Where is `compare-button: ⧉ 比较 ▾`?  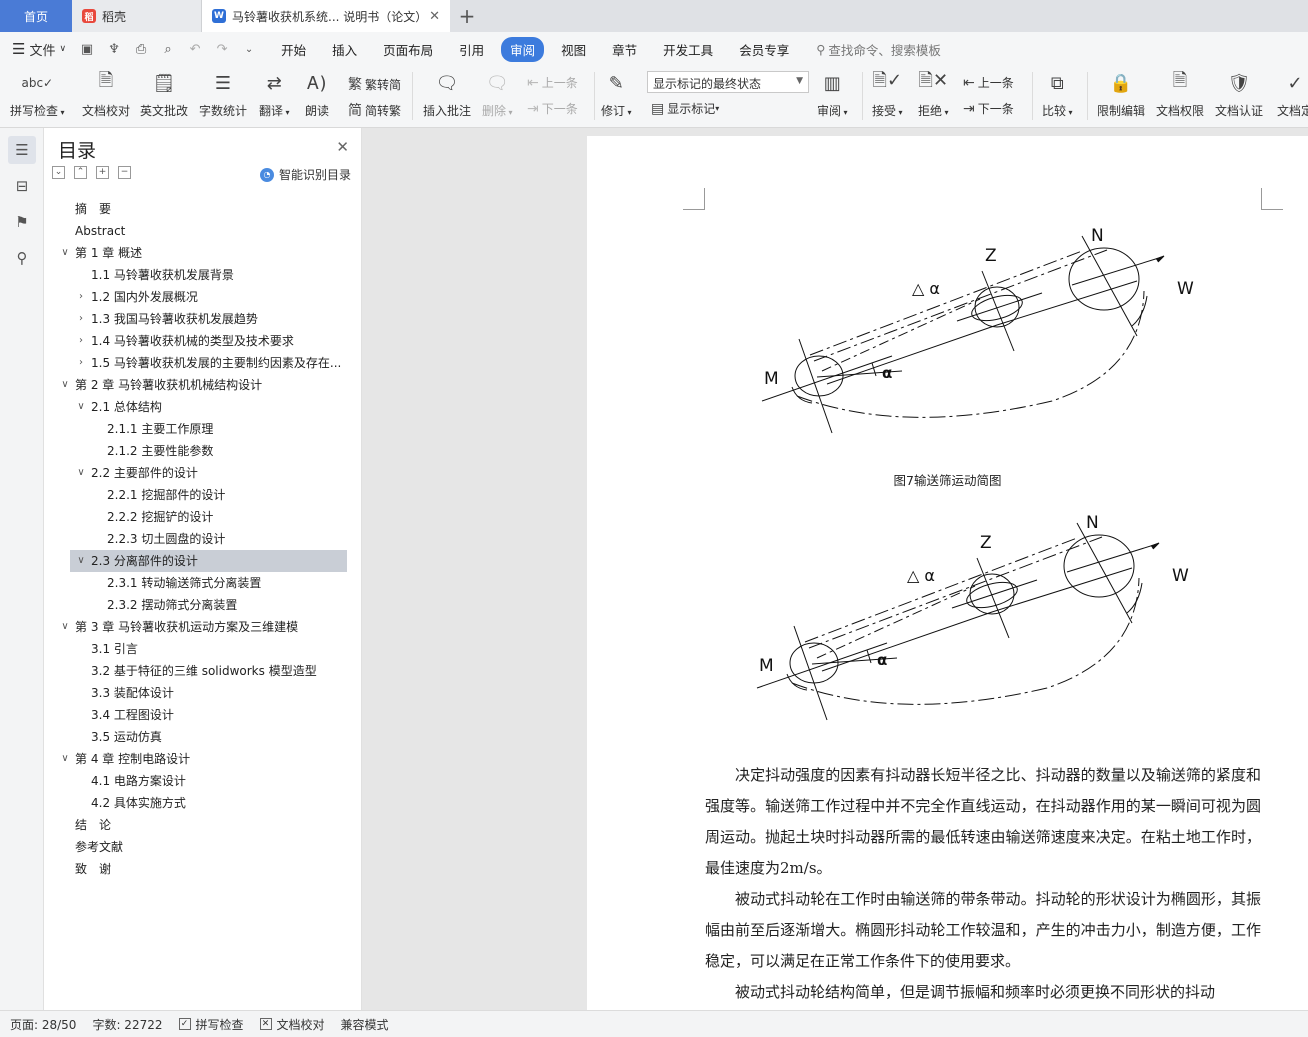 compare-button: ⧉ 比较 ▾ is located at coordinates (1057, 93).